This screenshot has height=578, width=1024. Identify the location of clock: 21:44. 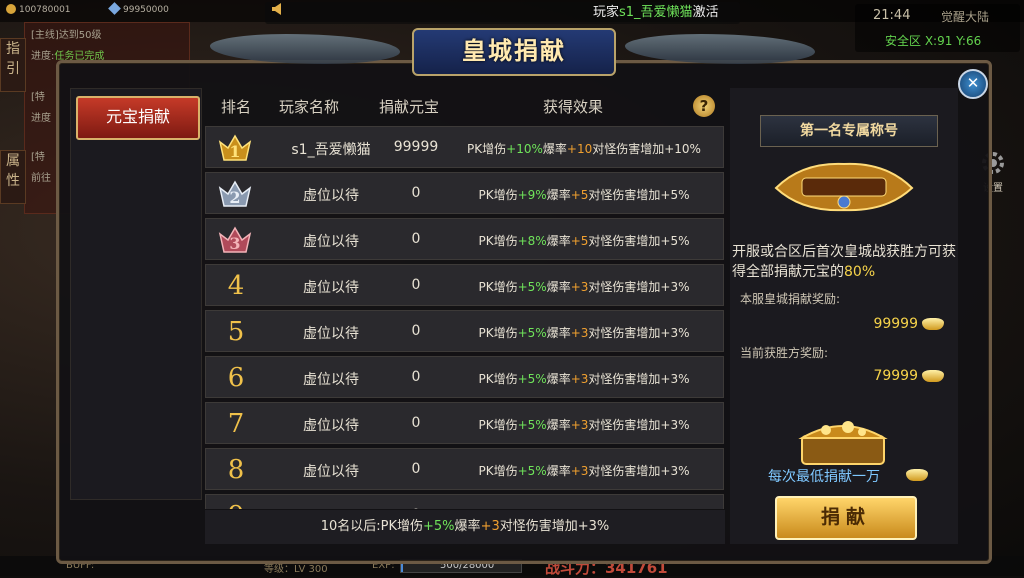
(892, 15).